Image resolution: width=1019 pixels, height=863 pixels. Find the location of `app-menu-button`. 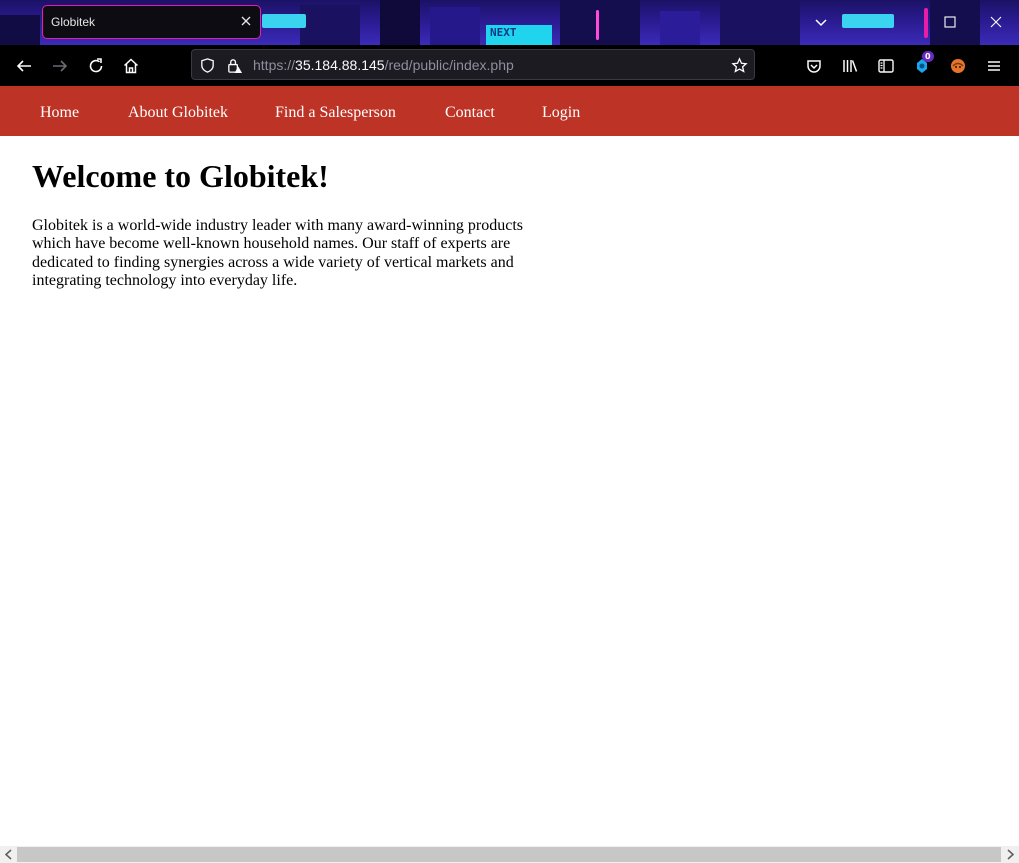

app-menu-button is located at coordinates (994, 66).